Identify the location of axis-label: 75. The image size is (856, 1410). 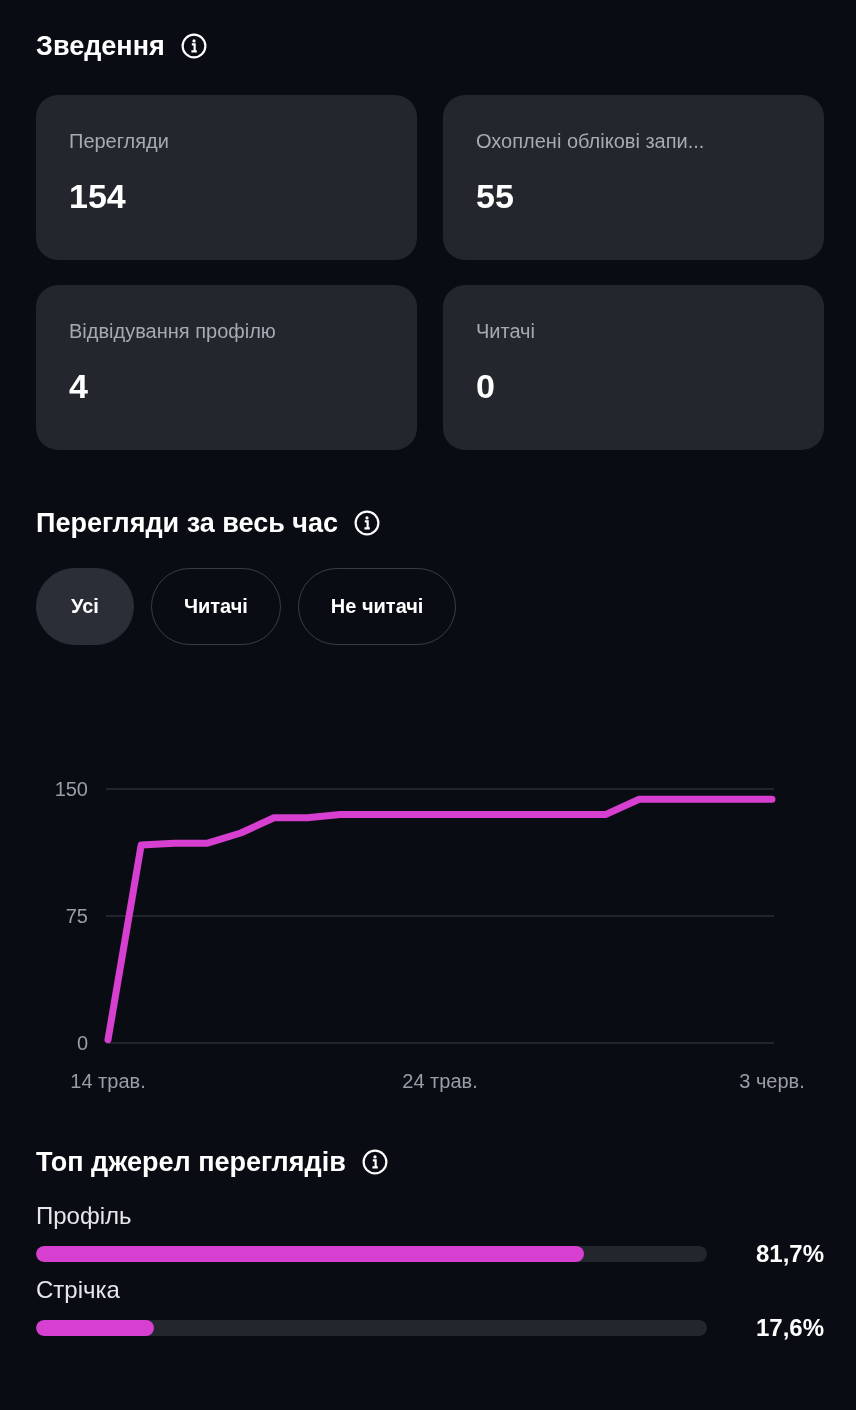
(76, 916).